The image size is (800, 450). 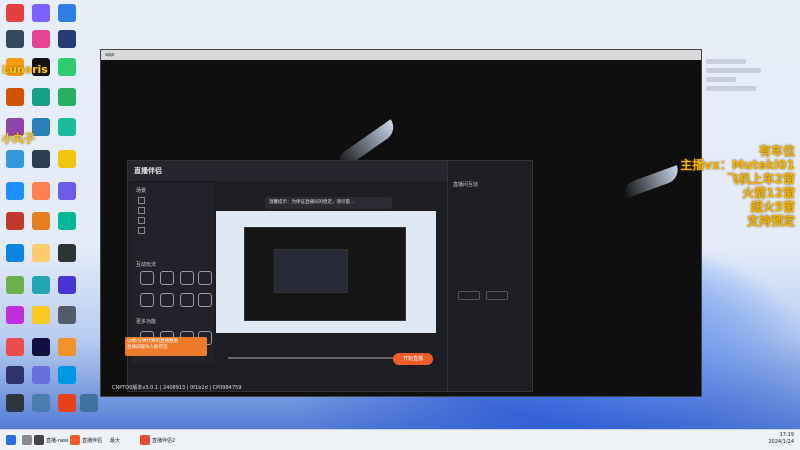 What do you see at coordinates (148, 171) in the screenshot?
I see `app-logo: 直播伴侣` at bounding box center [148, 171].